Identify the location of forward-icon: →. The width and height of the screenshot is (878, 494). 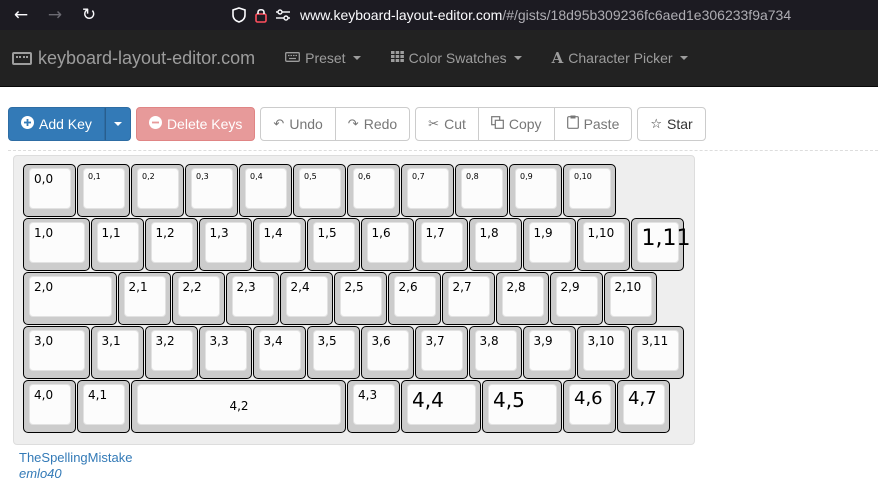
(55, 15).